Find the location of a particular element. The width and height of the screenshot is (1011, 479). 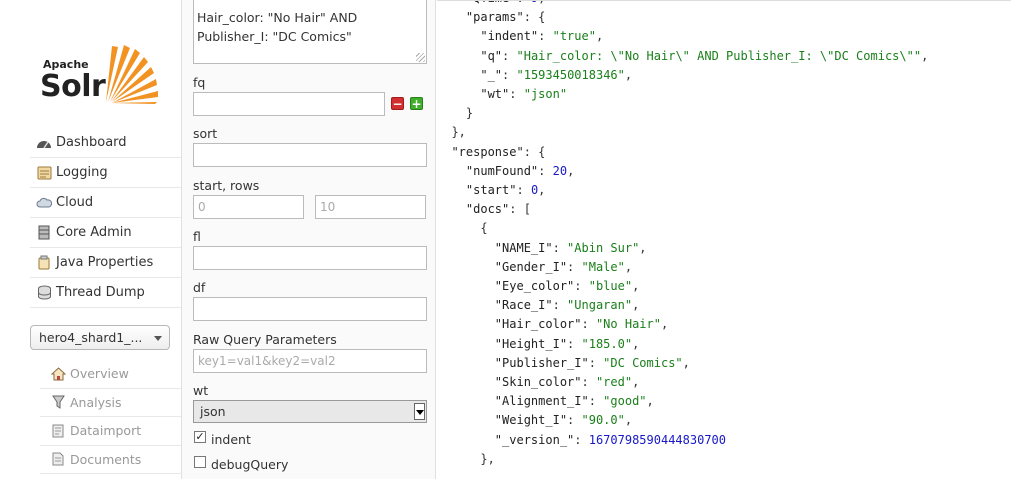

fl-input is located at coordinates (310, 258).